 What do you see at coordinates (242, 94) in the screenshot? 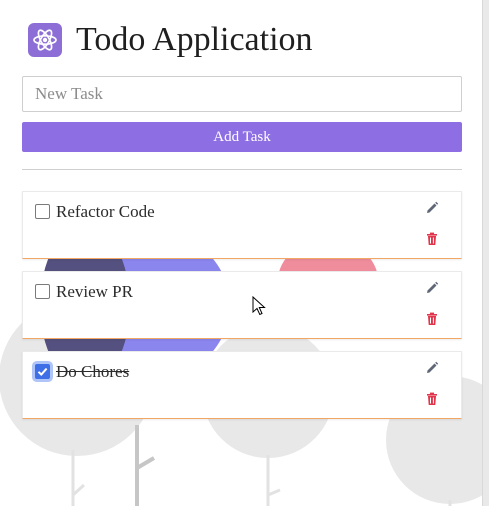
I see `new-task-input` at bounding box center [242, 94].